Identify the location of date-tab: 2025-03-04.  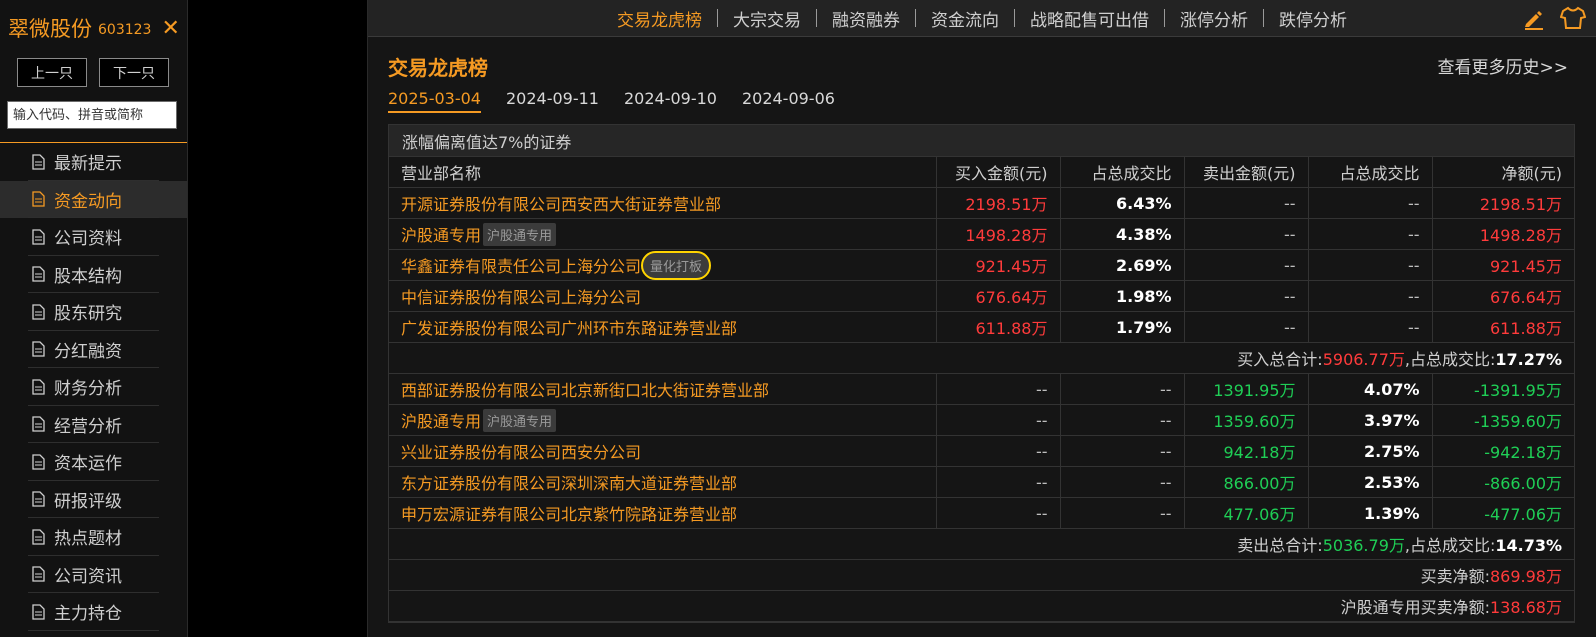
(434, 101).